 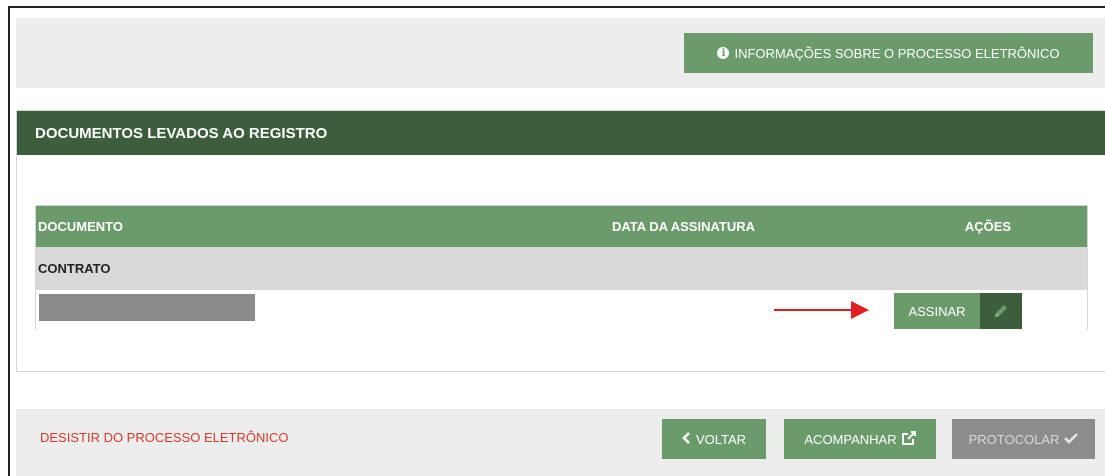 I want to click on sign-button: ASSINAR, so click(x=958, y=311).